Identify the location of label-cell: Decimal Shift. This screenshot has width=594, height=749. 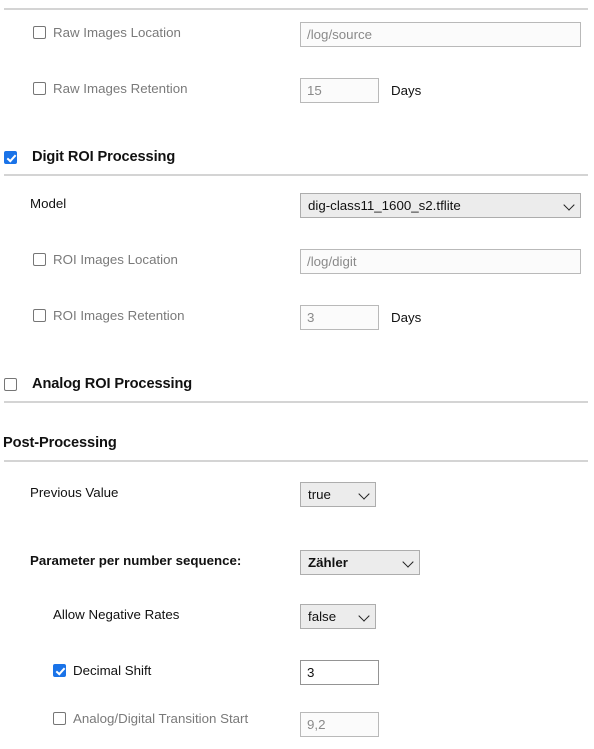
(150, 669).